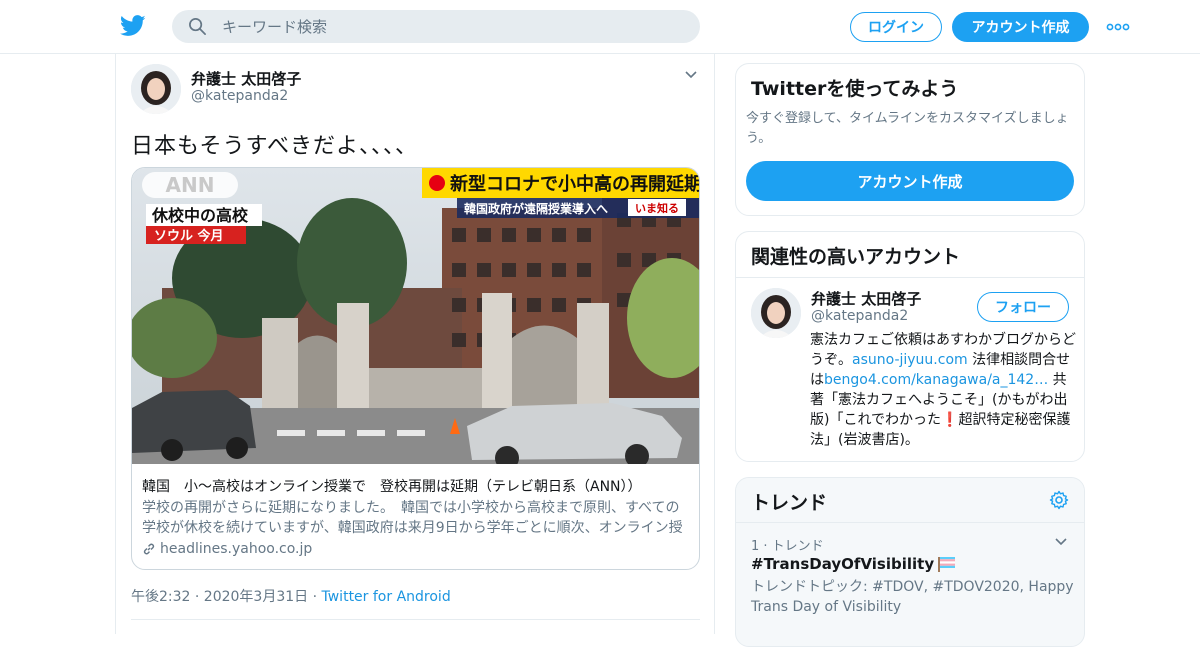 The image size is (1200, 647). I want to click on follow-button: フォロー, so click(1023, 307).